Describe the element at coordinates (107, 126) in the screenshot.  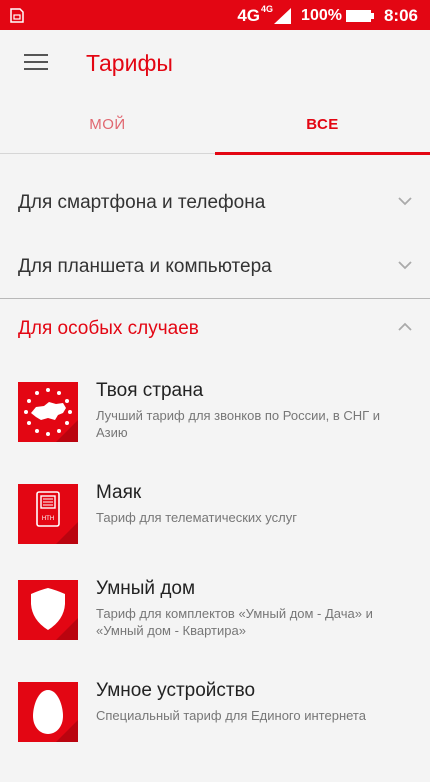
I see `tab-mine: МОЙ` at that location.